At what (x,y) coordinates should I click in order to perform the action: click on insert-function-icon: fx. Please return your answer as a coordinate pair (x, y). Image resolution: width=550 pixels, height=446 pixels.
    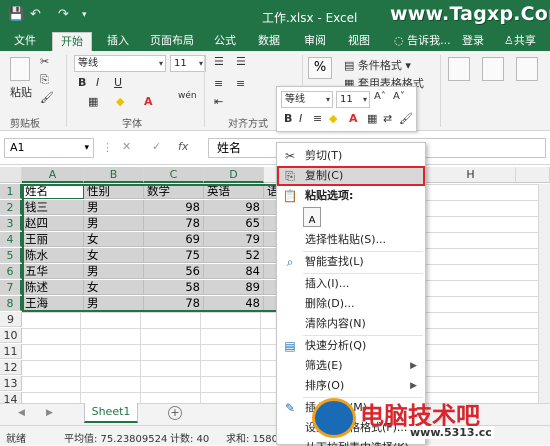
    Looking at the image, I should click on (183, 146).